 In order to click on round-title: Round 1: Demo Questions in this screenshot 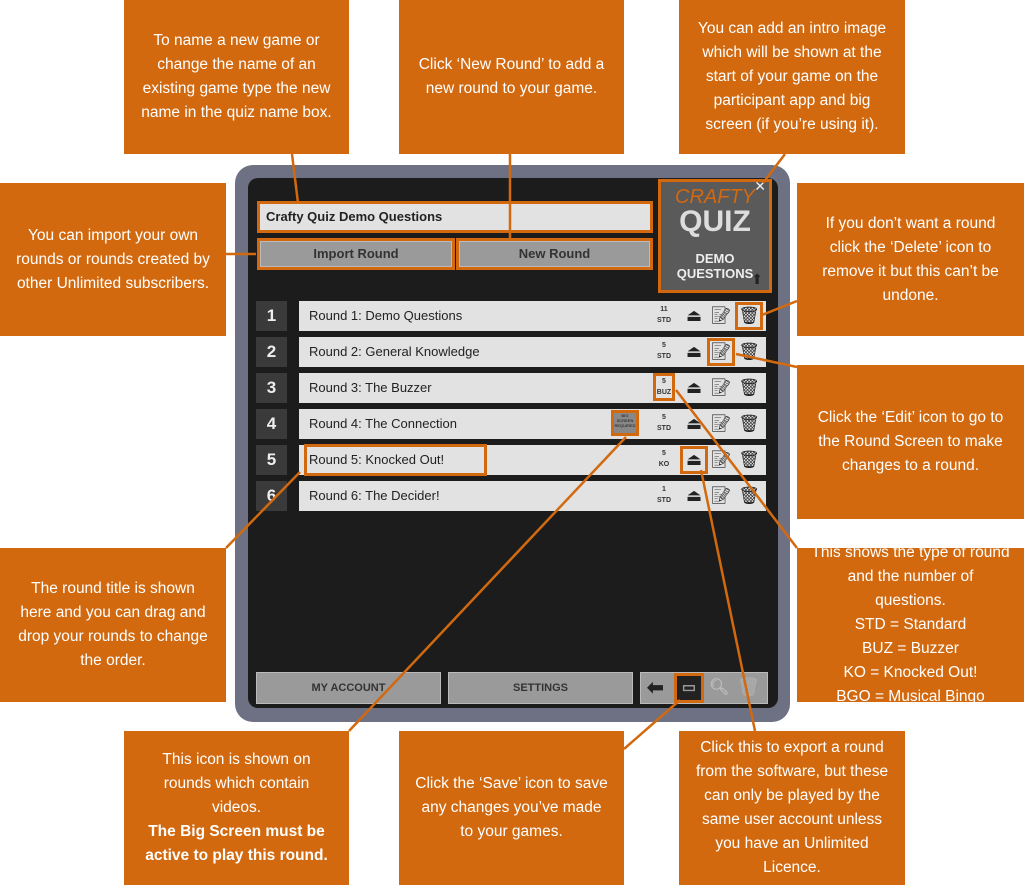, I will do `click(384, 316)`.